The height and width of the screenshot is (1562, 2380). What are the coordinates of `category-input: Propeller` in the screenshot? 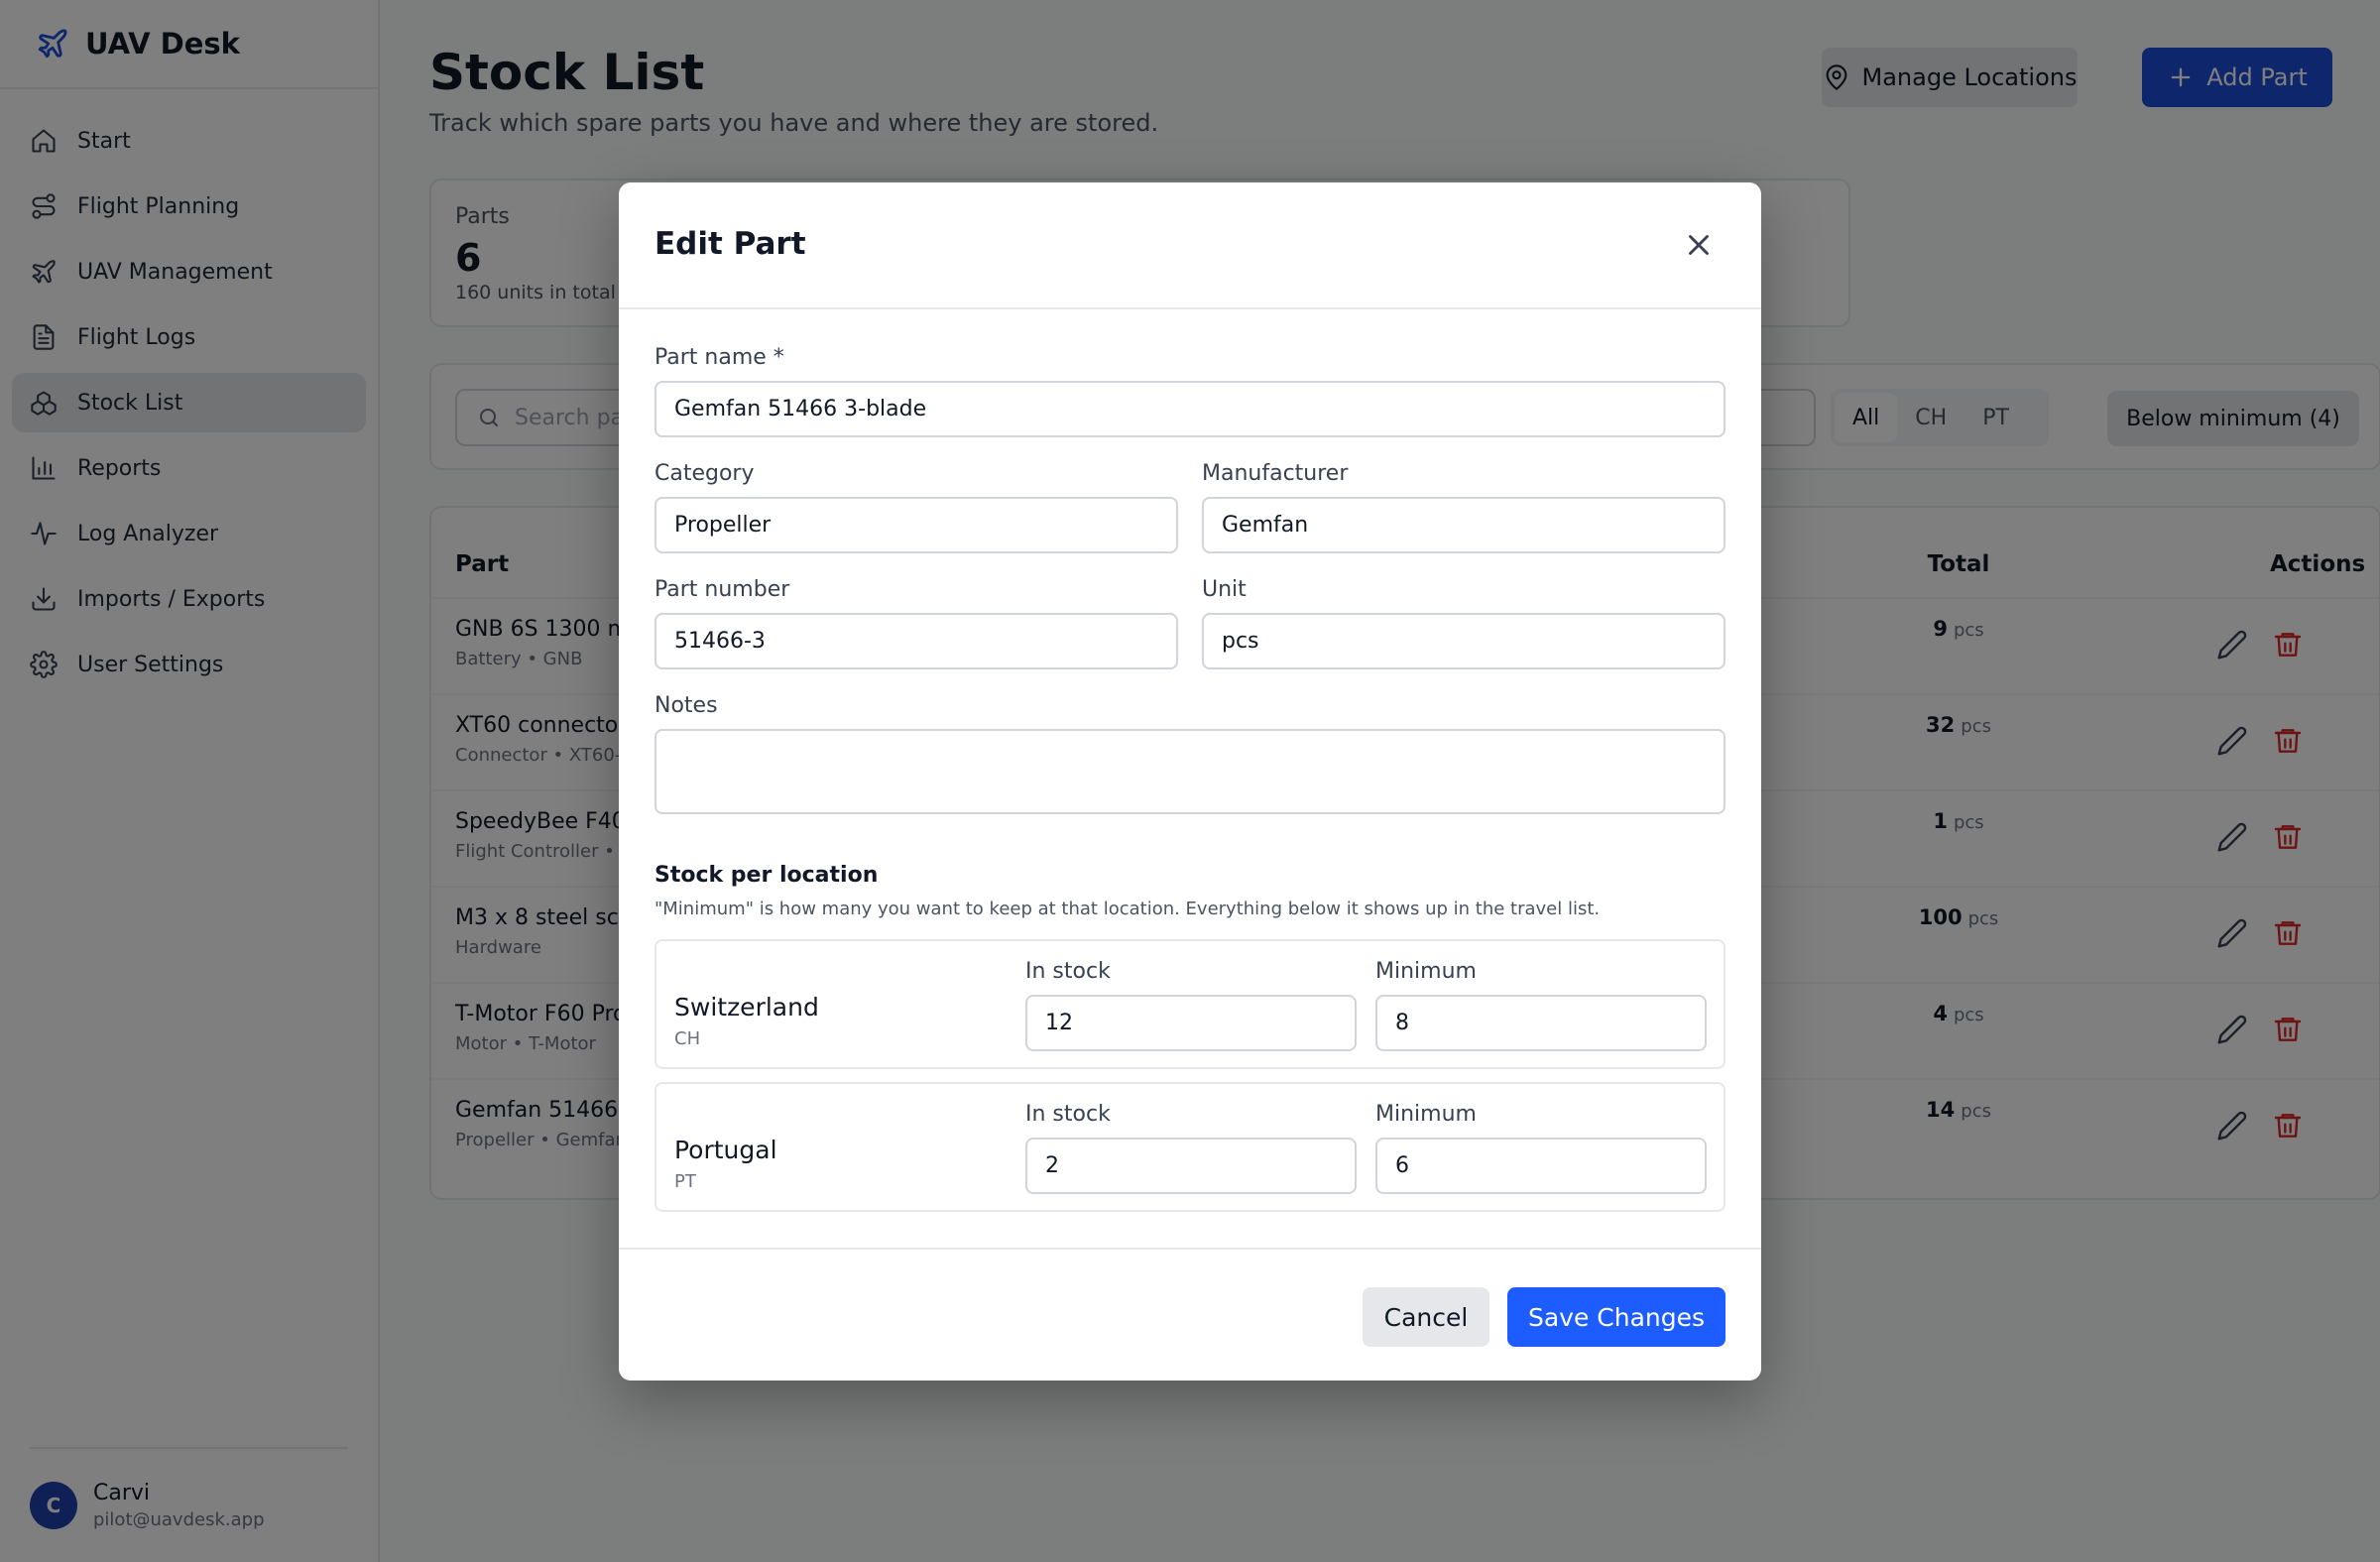 It's located at (916, 525).